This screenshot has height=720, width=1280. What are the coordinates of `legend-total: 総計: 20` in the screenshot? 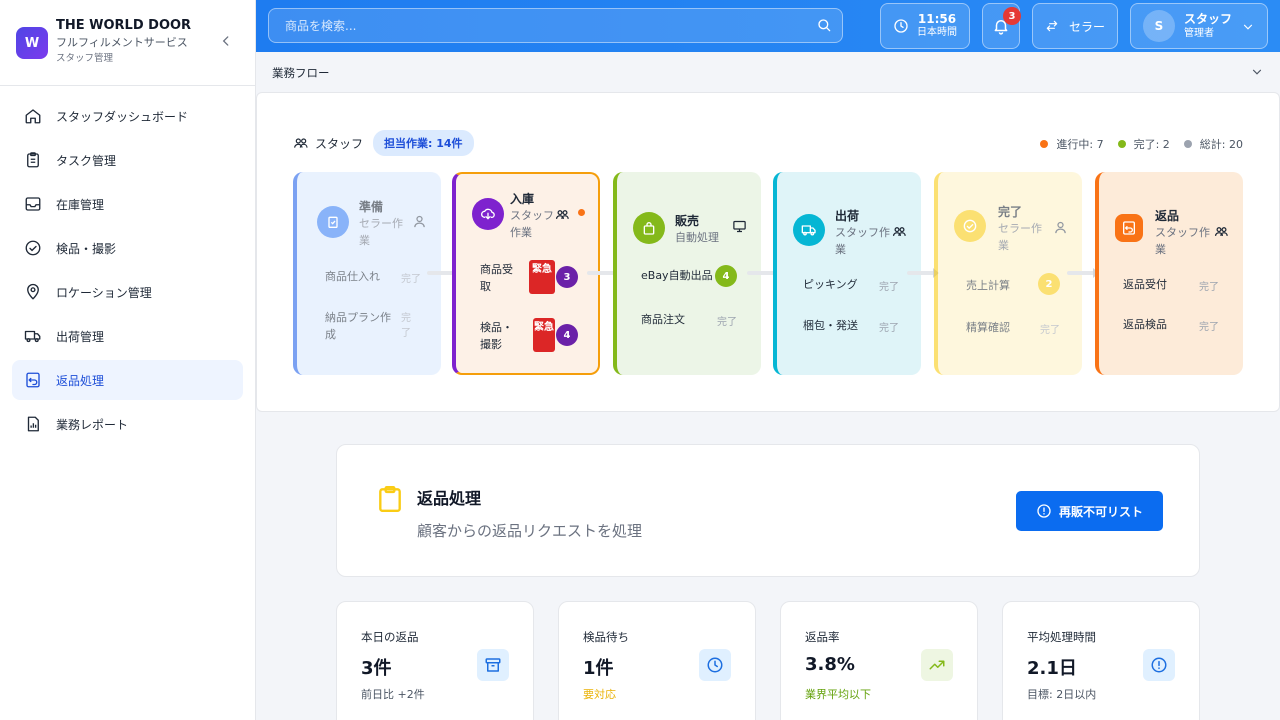 It's located at (1213, 144).